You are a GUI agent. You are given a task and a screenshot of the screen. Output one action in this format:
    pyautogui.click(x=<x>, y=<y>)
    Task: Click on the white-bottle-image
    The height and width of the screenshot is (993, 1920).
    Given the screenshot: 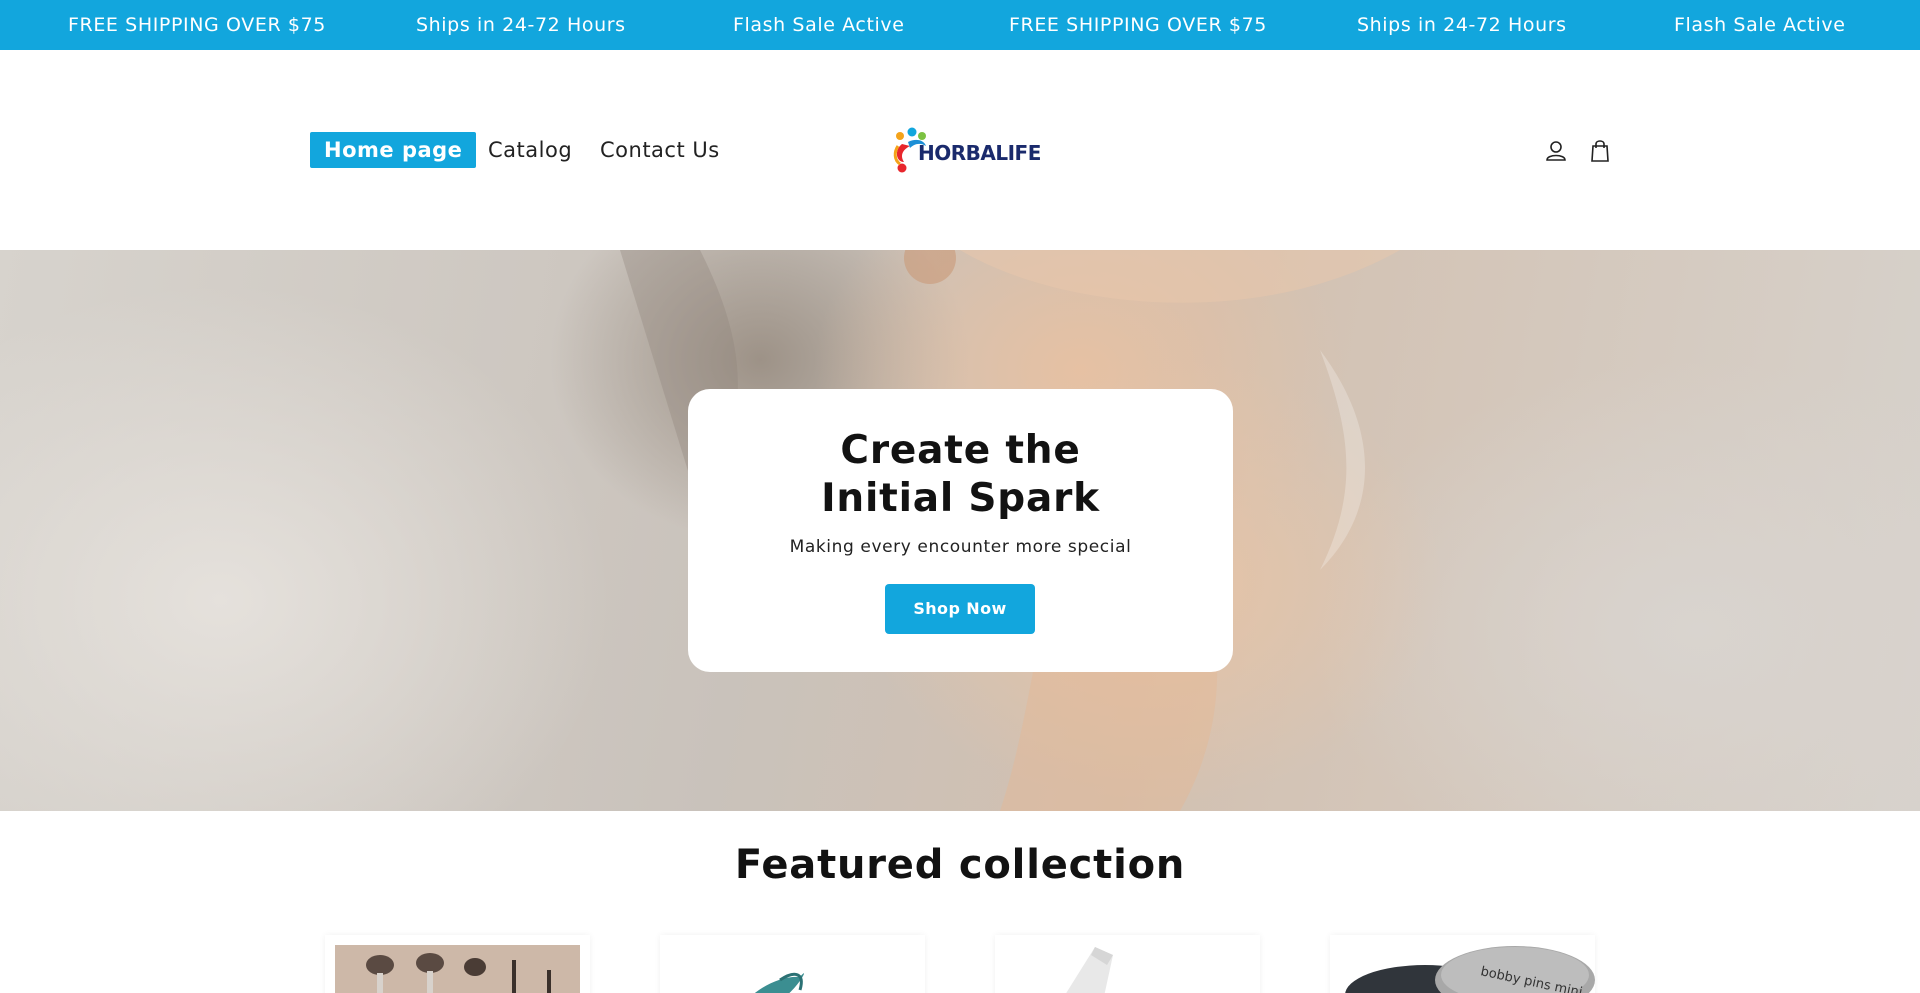 What is the action you would take?
    pyautogui.click(x=1089, y=970)
    